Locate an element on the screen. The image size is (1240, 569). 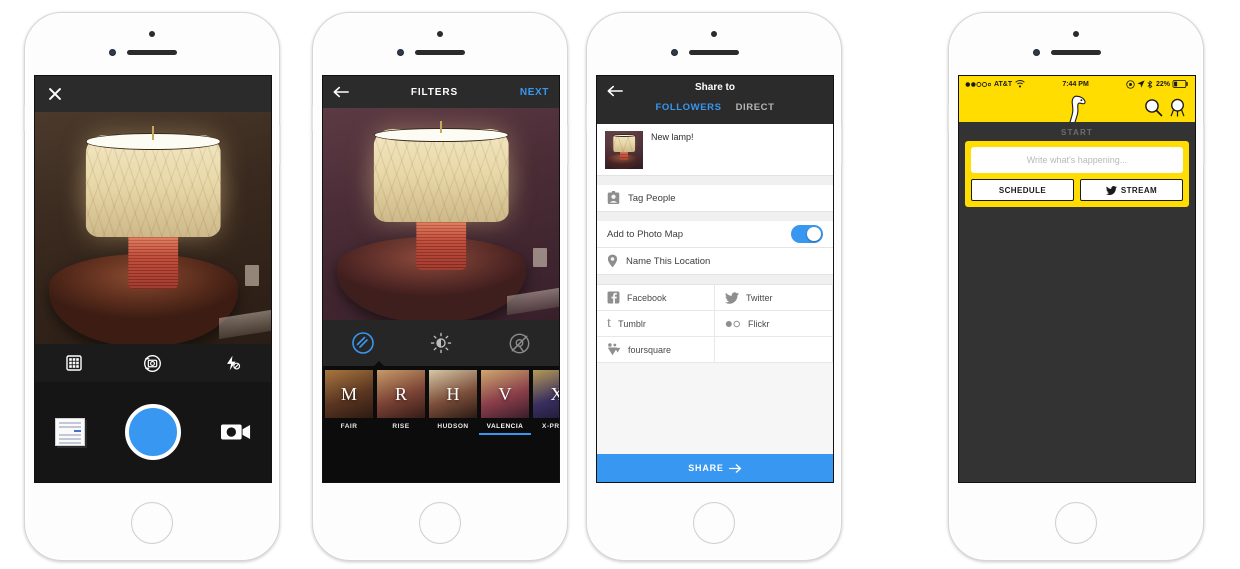
lamp-photo-thumb is located at coordinates (624, 150).